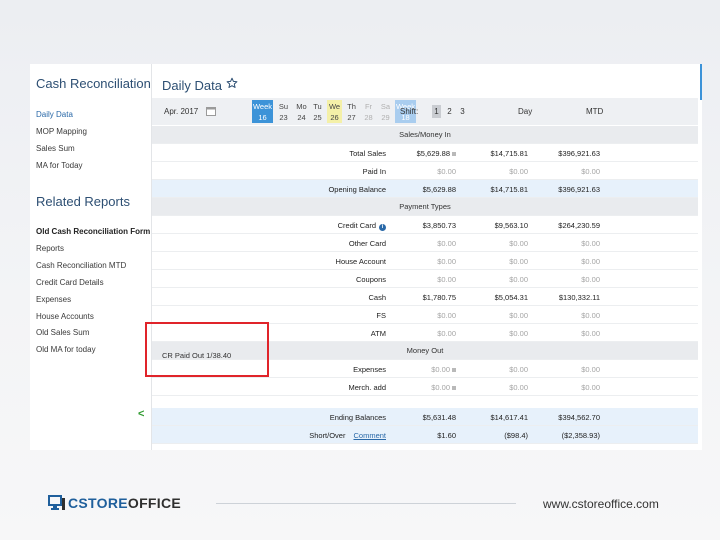 Image resolution: width=720 pixels, height=540 pixels. I want to click on row-label-text: FS, so click(381, 315).